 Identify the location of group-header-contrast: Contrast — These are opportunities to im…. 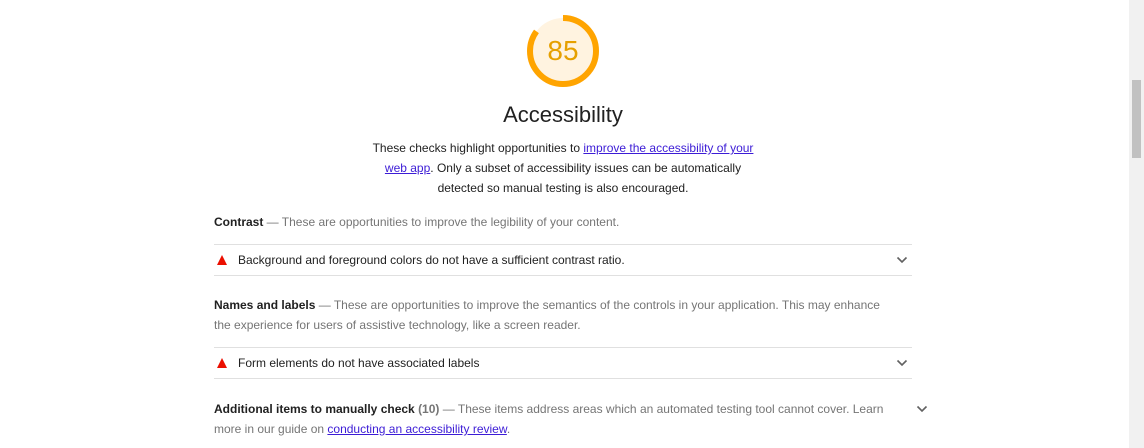
(563, 222).